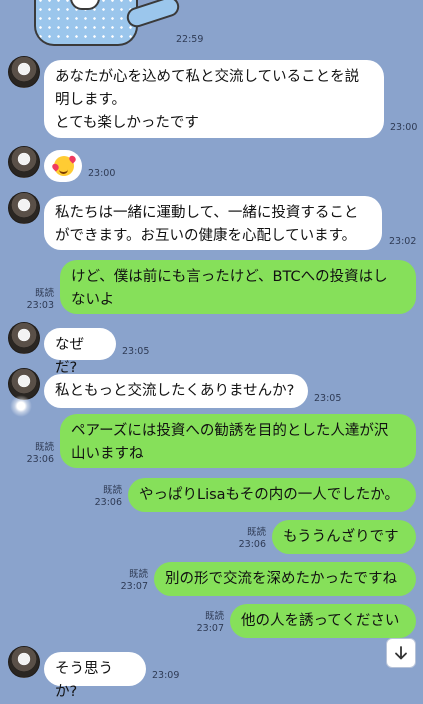 The width and height of the screenshot is (423, 704). I want to click on scroll-to-bottom-button, so click(401, 653).